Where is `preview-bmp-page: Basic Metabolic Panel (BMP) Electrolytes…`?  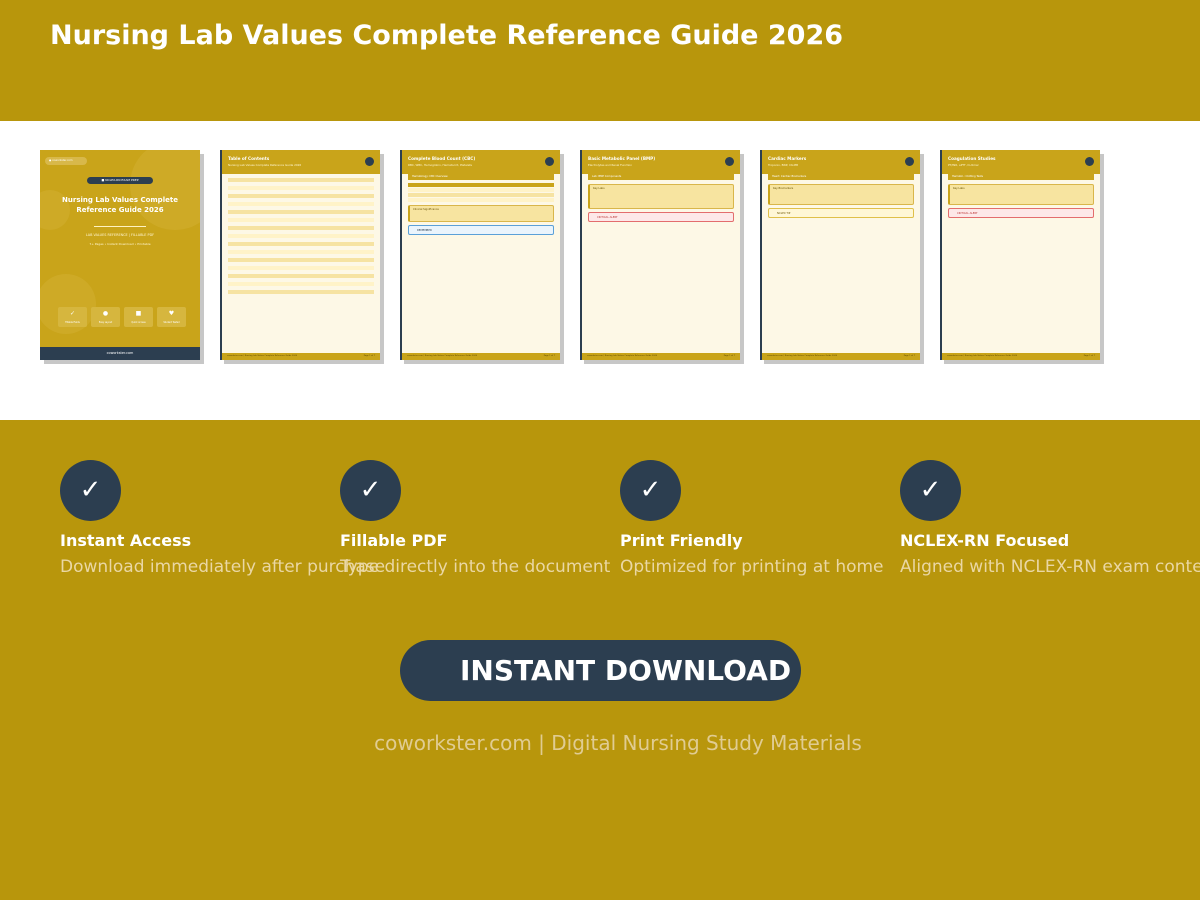 preview-bmp-page: Basic Metabolic Panel (BMP) Electrolytes… is located at coordinates (660, 255).